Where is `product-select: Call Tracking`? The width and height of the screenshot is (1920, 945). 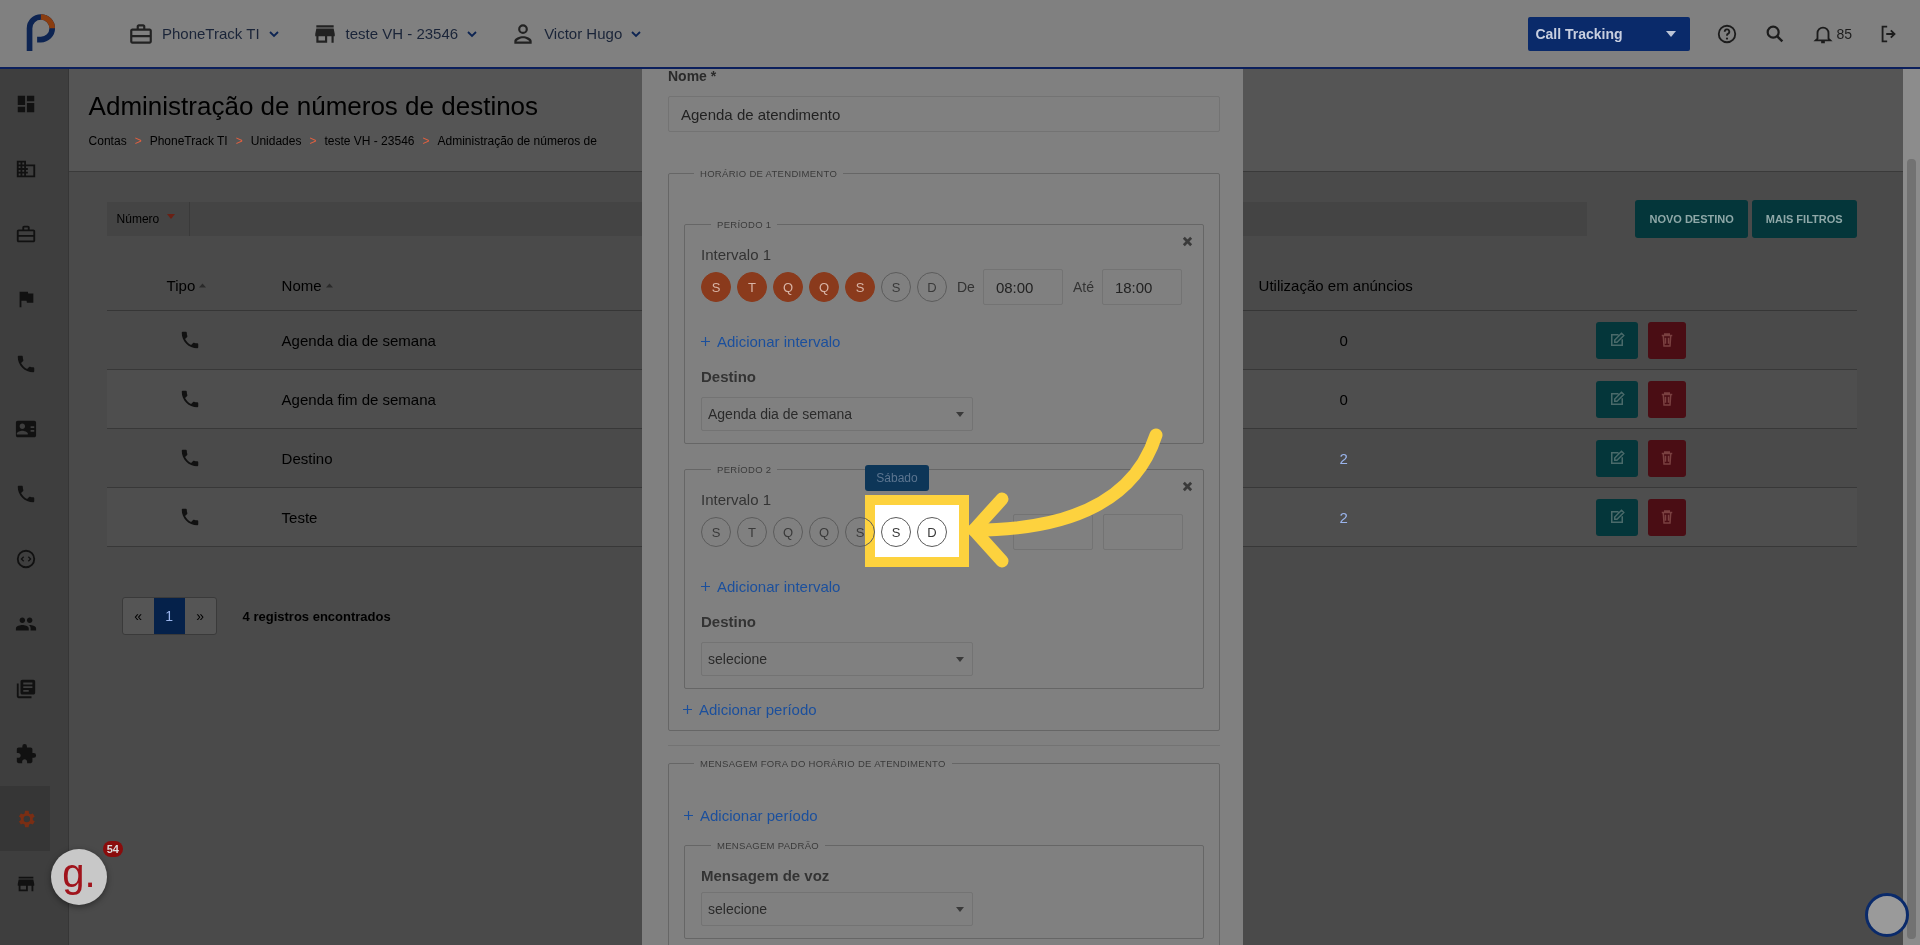 product-select: Call Tracking is located at coordinates (1609, 33).